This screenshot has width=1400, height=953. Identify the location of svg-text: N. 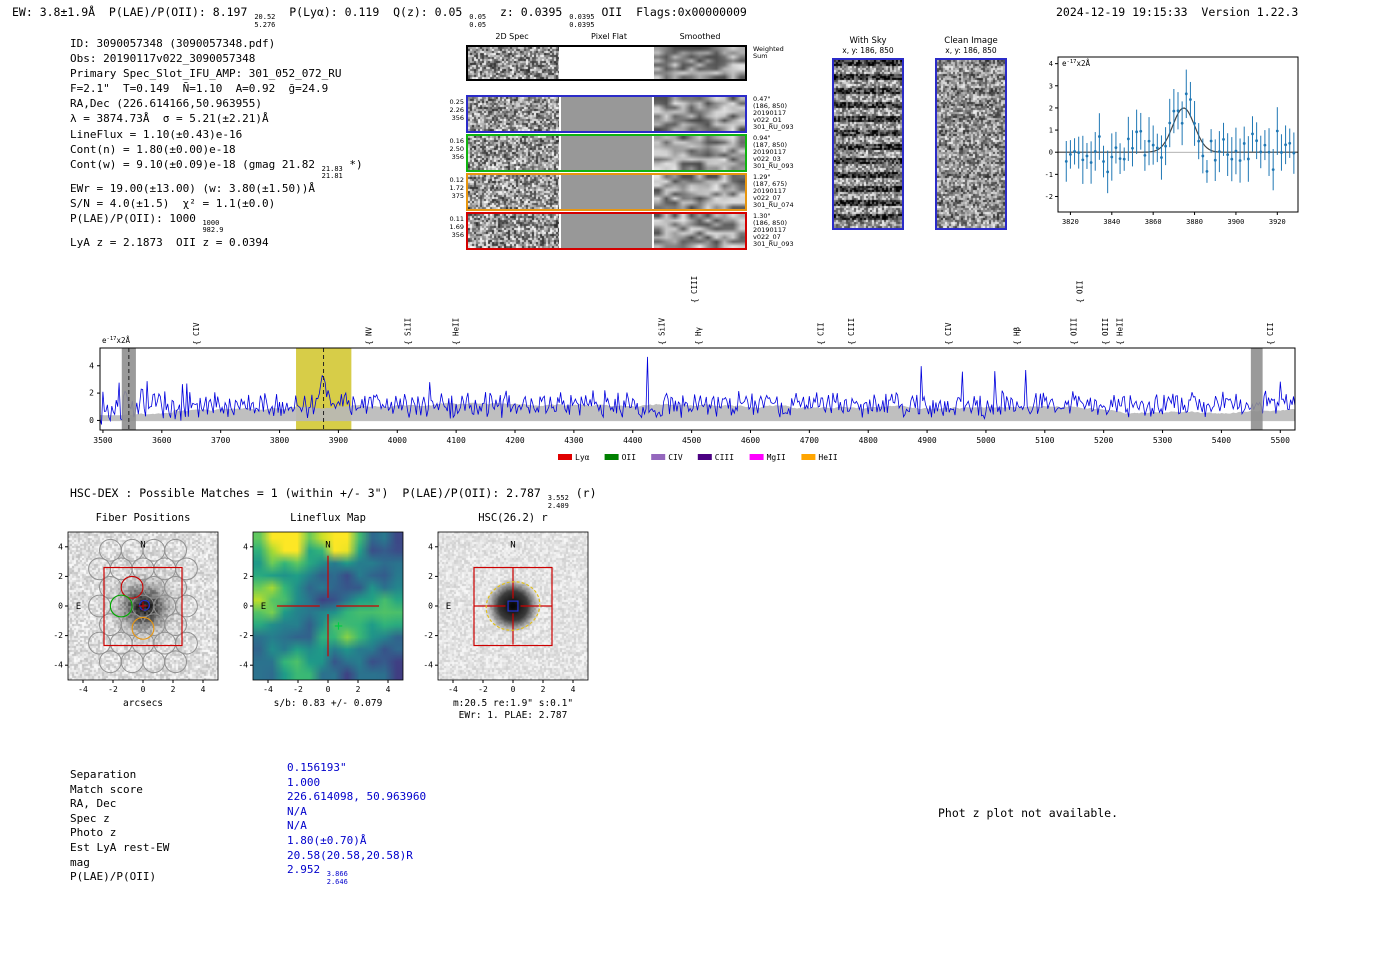
(142, 546).